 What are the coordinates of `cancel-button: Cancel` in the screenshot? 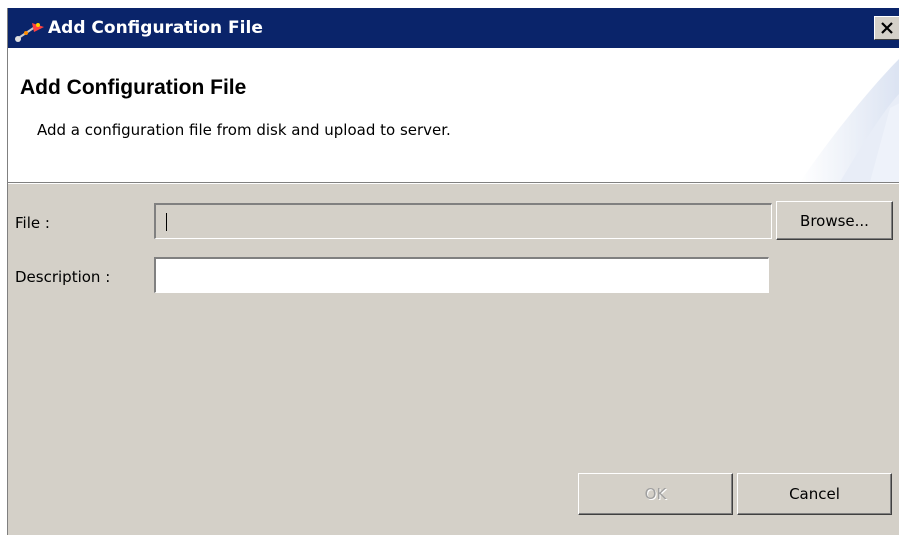 It's located at (814, 494).